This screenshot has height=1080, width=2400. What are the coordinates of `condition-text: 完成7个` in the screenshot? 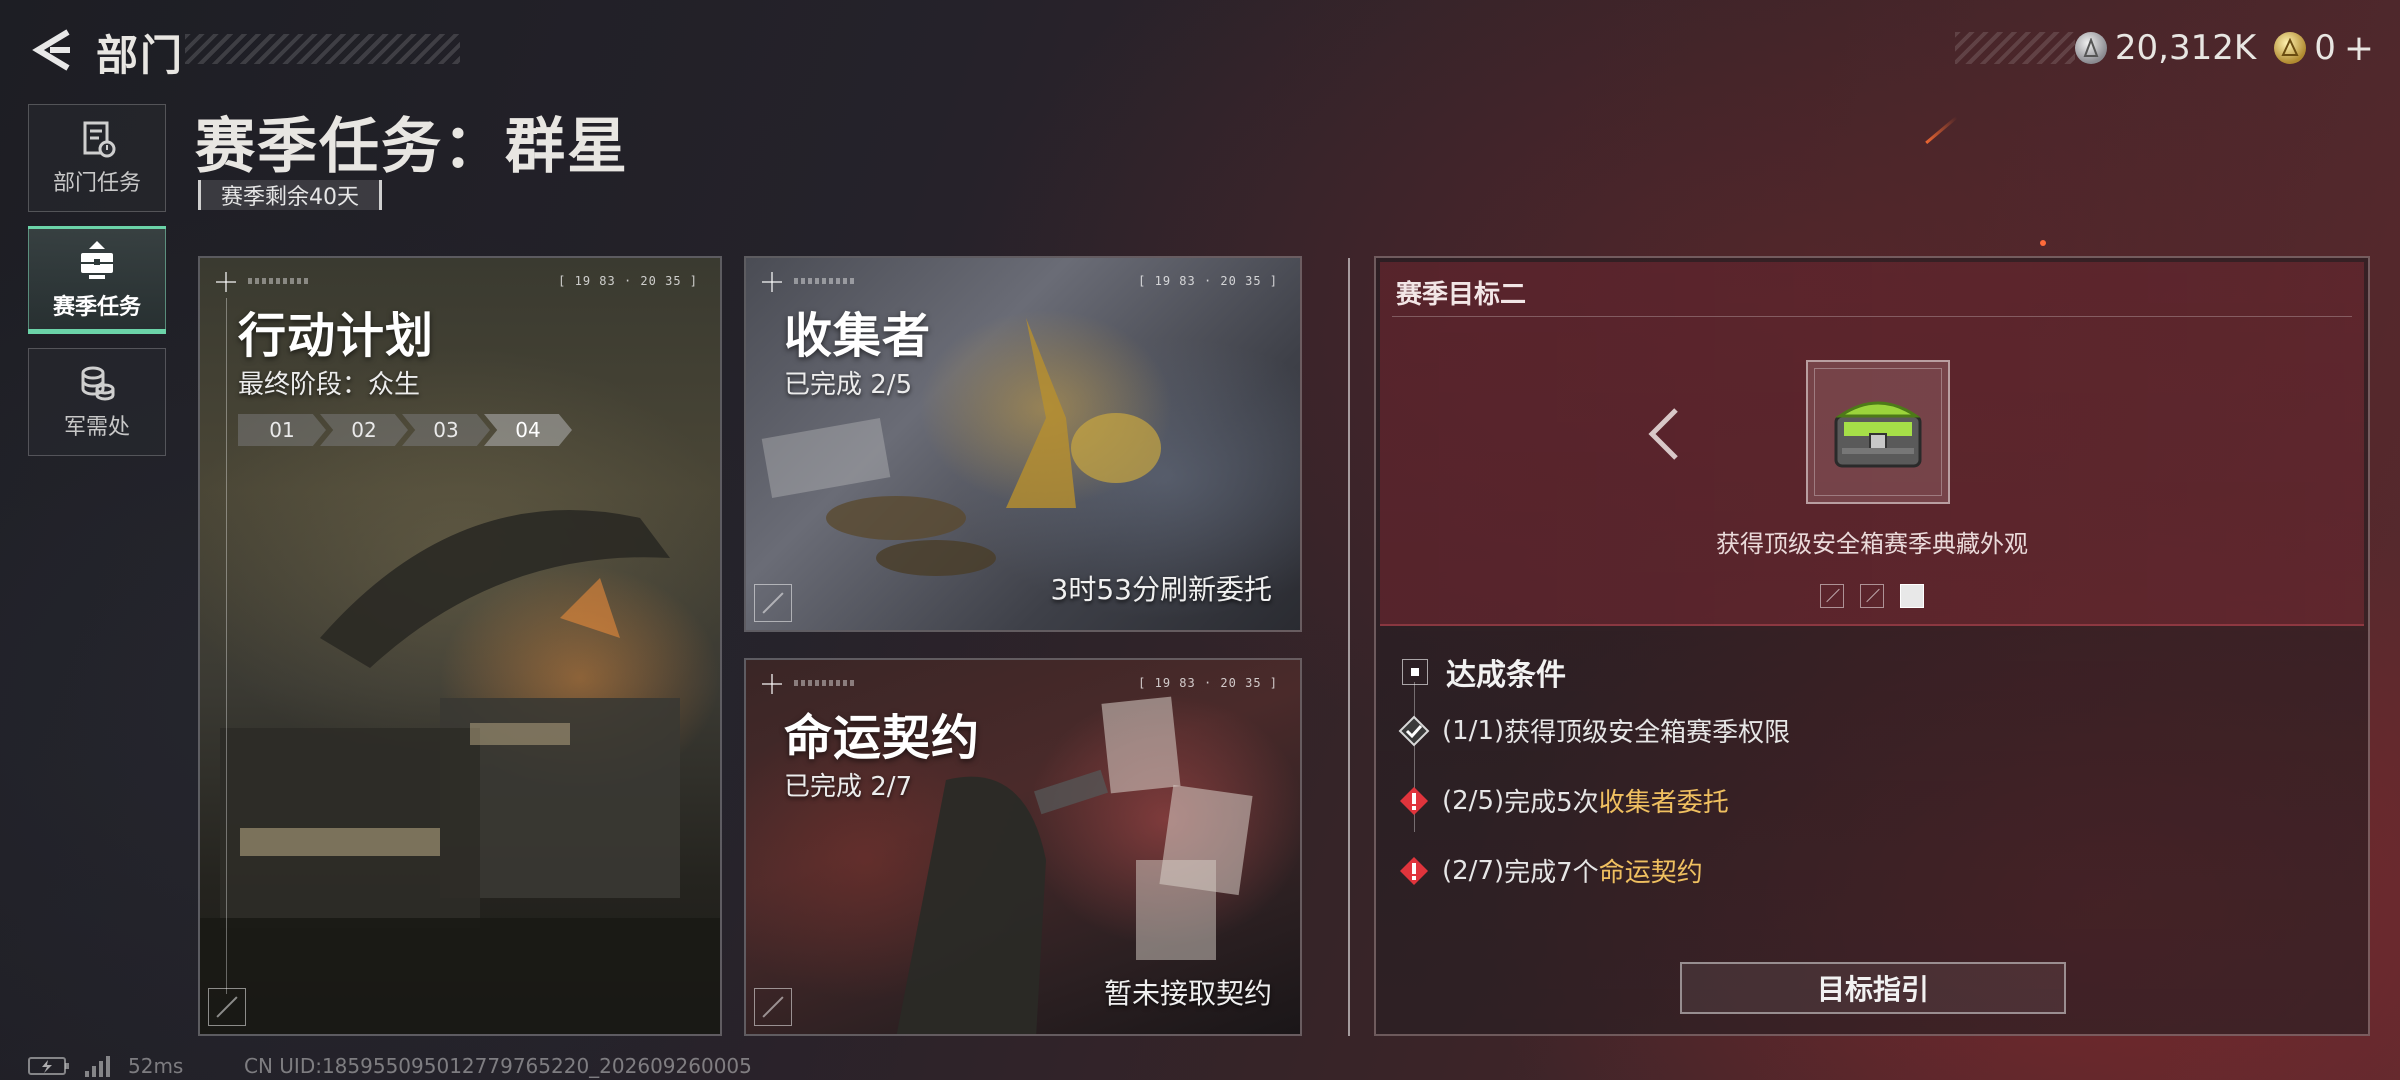 It's located at (1551, 873).